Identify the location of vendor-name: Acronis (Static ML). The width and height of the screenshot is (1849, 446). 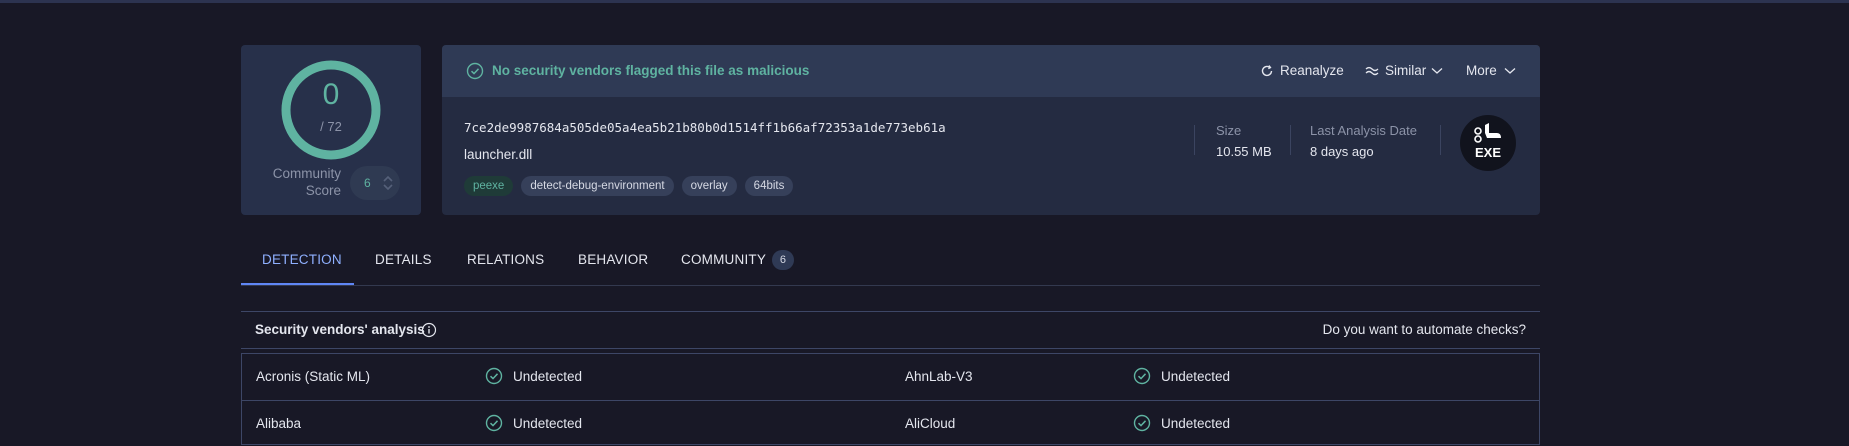
(313, 376).